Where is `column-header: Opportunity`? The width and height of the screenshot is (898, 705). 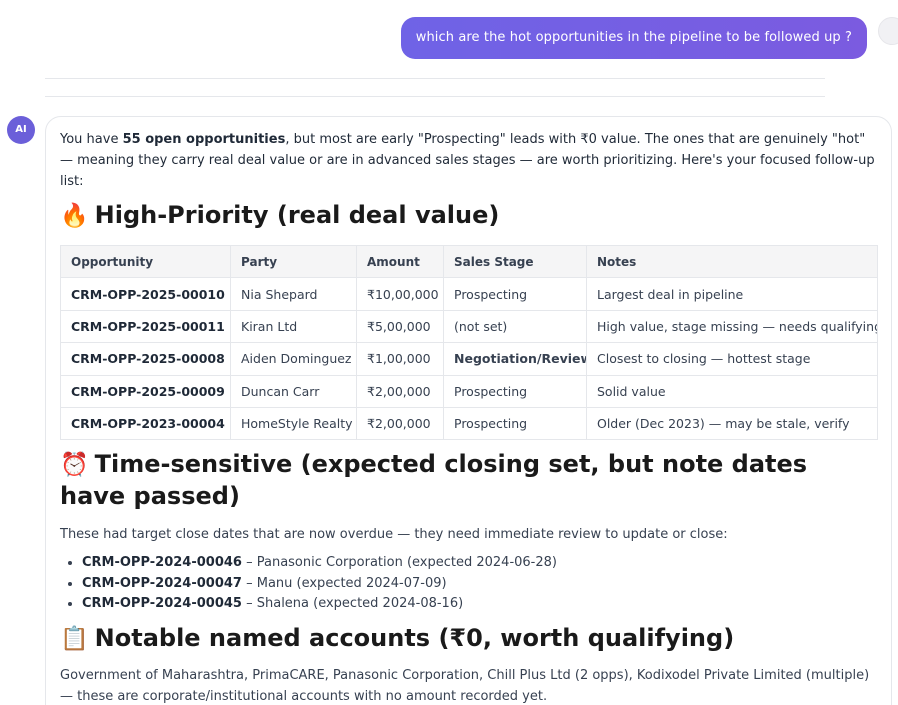
column-header: Opportunity is located at coordinates (145, 261).